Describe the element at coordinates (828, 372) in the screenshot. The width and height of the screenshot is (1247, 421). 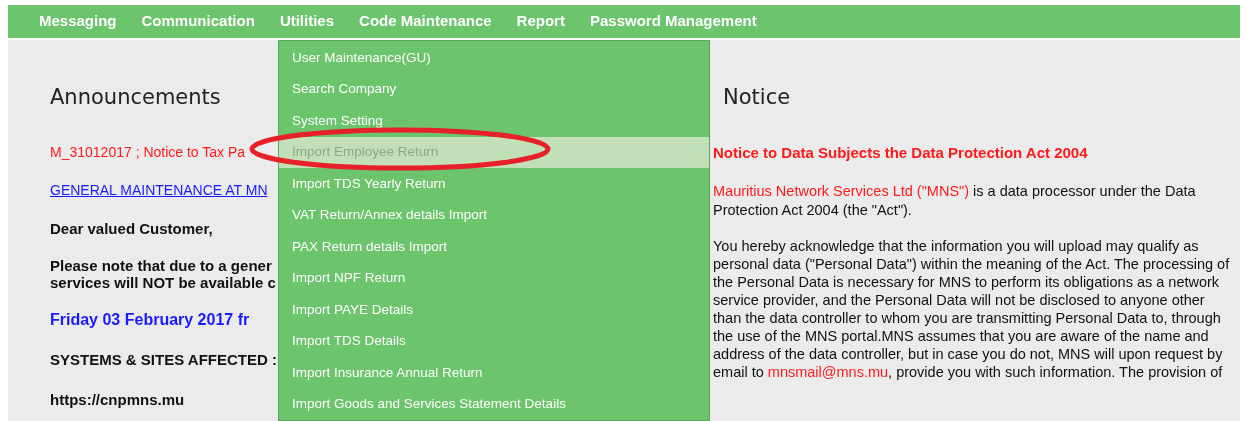
I see `email-link: mnsmail@mns.mu` at that location.